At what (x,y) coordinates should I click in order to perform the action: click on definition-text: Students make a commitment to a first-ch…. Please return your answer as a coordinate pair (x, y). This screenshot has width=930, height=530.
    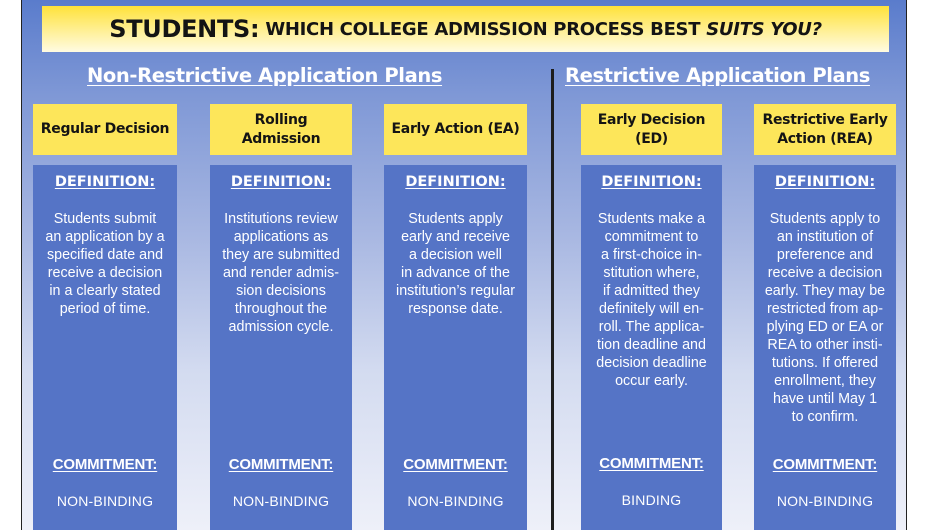
    Looking at the image, I should click on (651, 300).